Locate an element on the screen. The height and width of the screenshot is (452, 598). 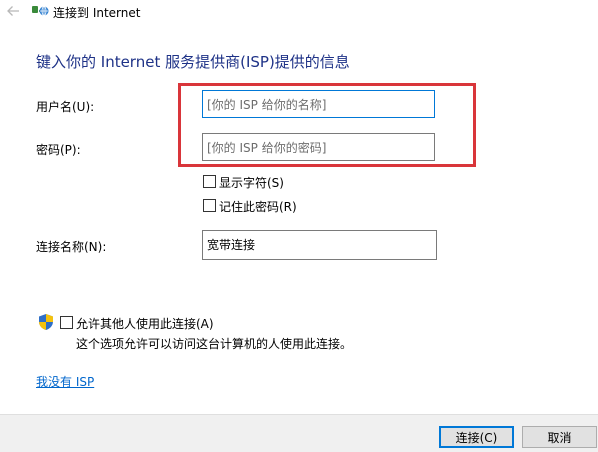
username-label: 用户名(U): is located at coordinates (65, 107).